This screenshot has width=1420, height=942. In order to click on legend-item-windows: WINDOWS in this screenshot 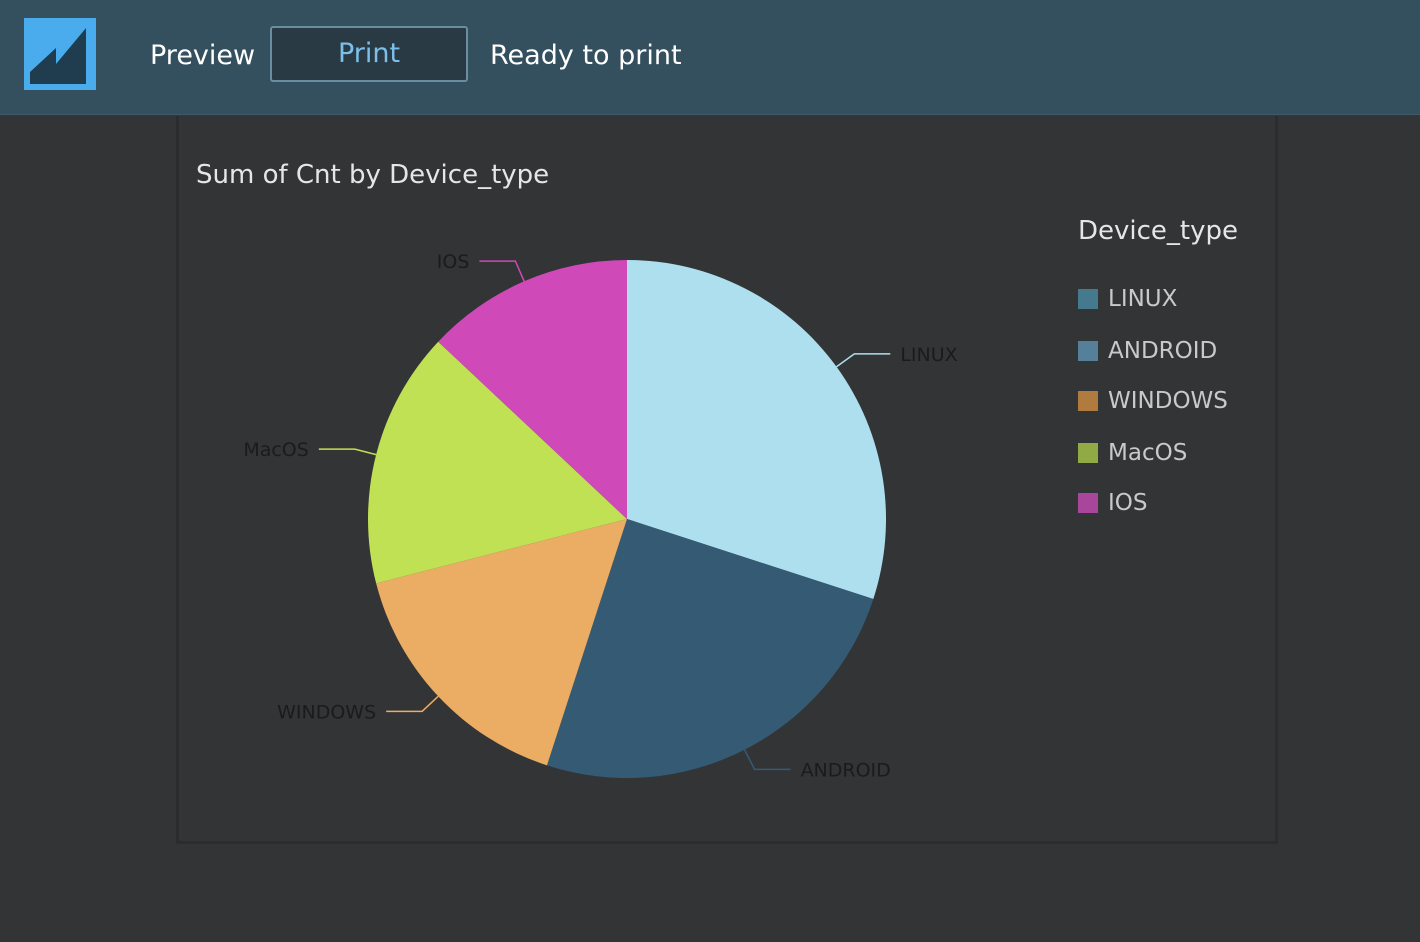, I will do `click(1153, 401)`.